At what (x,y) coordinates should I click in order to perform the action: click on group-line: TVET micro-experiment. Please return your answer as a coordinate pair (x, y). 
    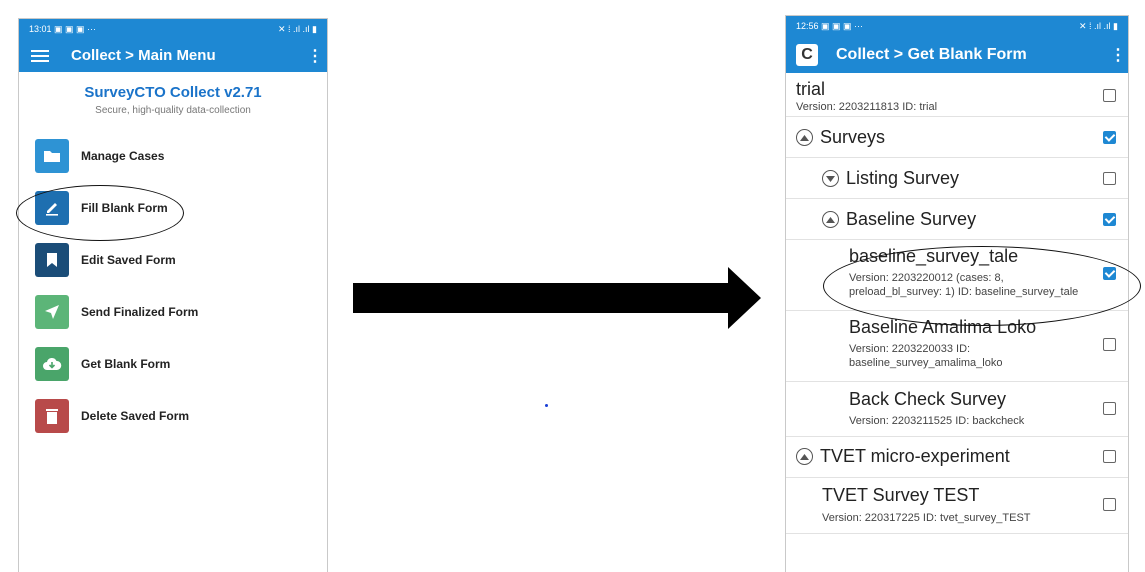
    Looking at the image, I should click on (903, 456).